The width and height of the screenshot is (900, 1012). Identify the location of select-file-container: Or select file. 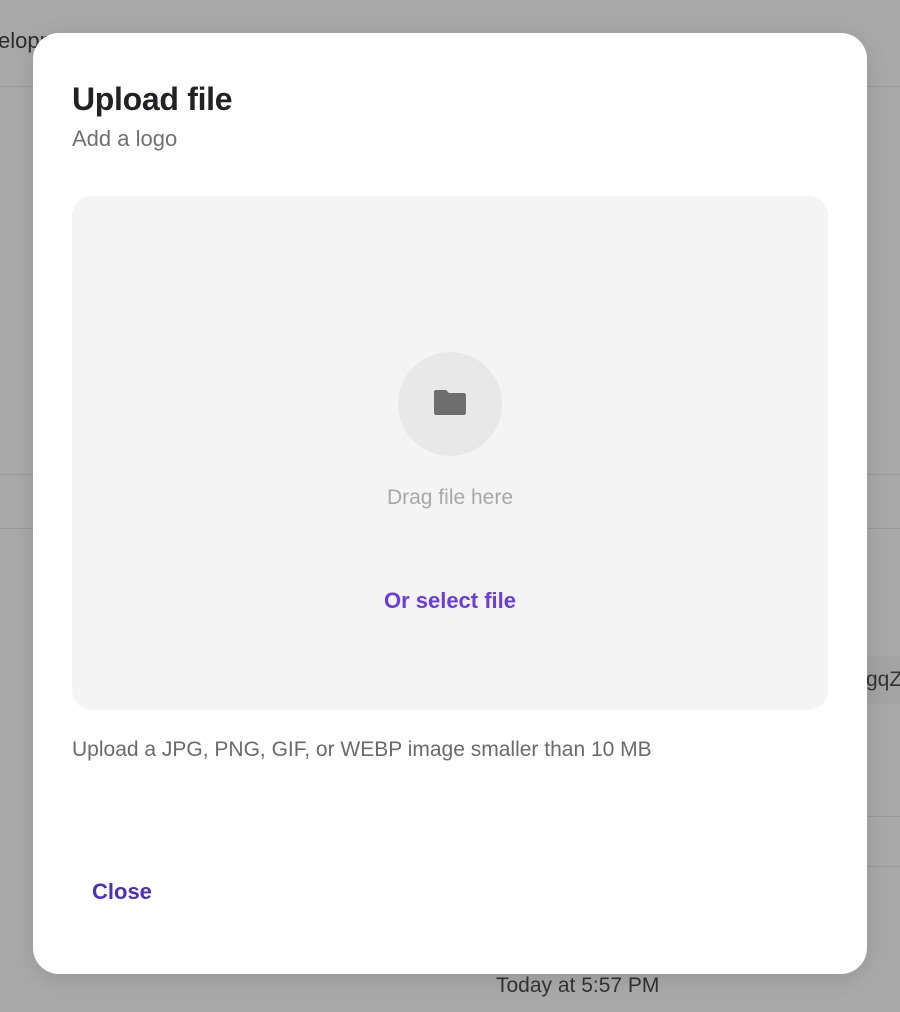
(450, 601).